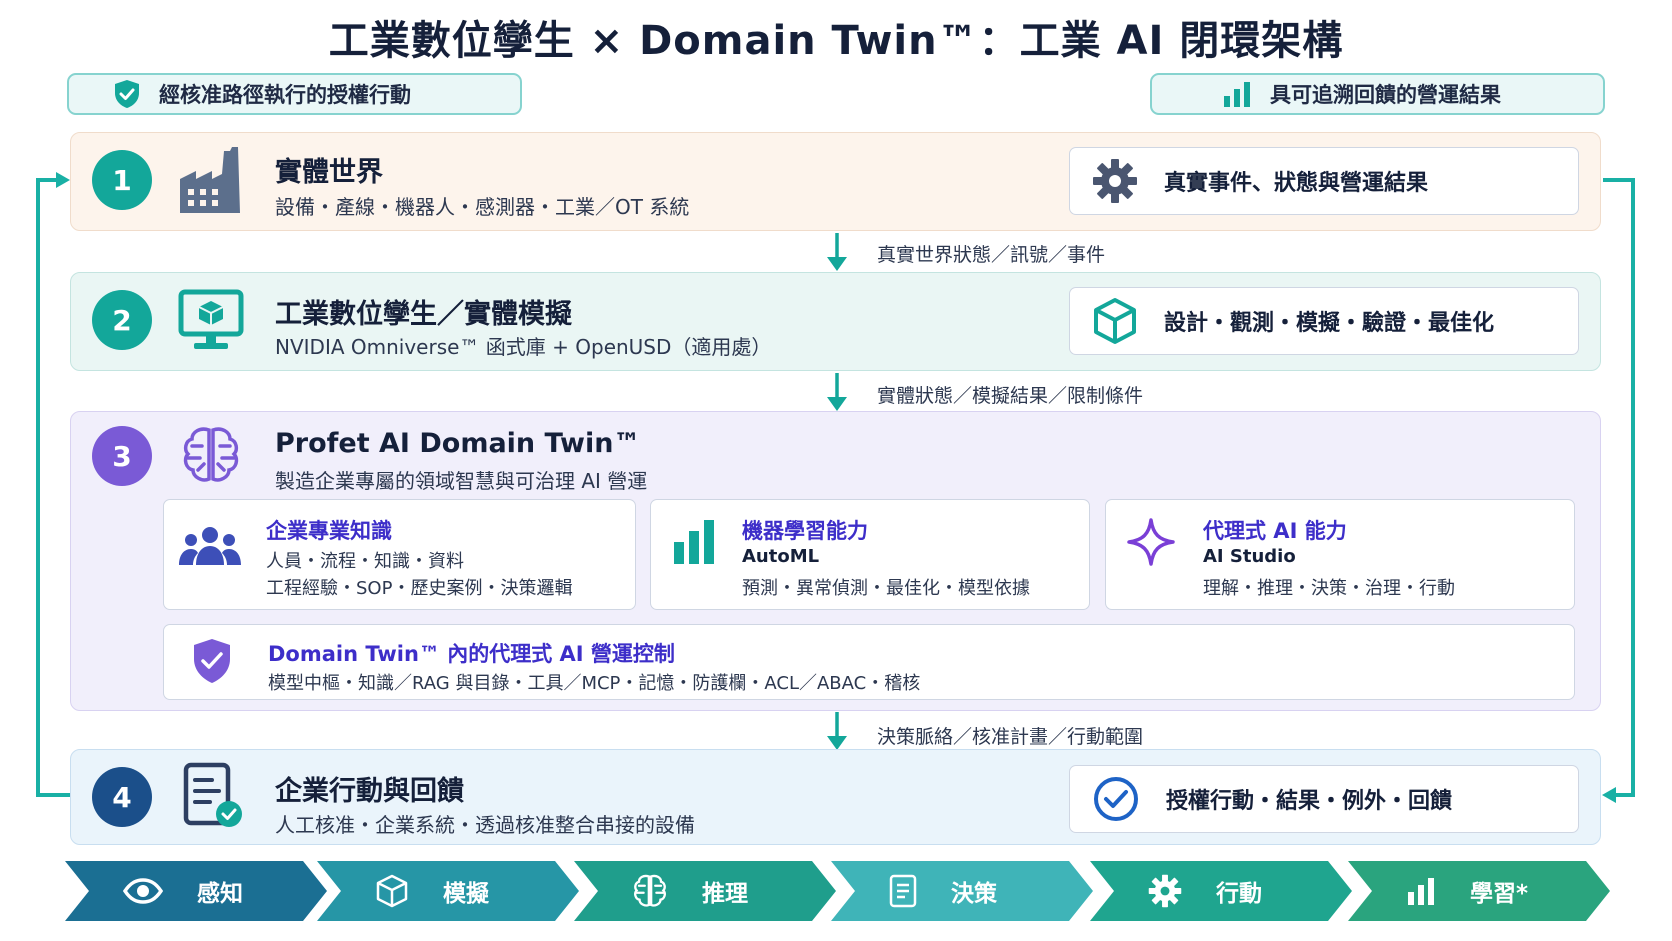 Image resolution: width=1672 pixels, height=941 pixels. I want to click on stage-simulate-label: 模擬, so click(466, 894).